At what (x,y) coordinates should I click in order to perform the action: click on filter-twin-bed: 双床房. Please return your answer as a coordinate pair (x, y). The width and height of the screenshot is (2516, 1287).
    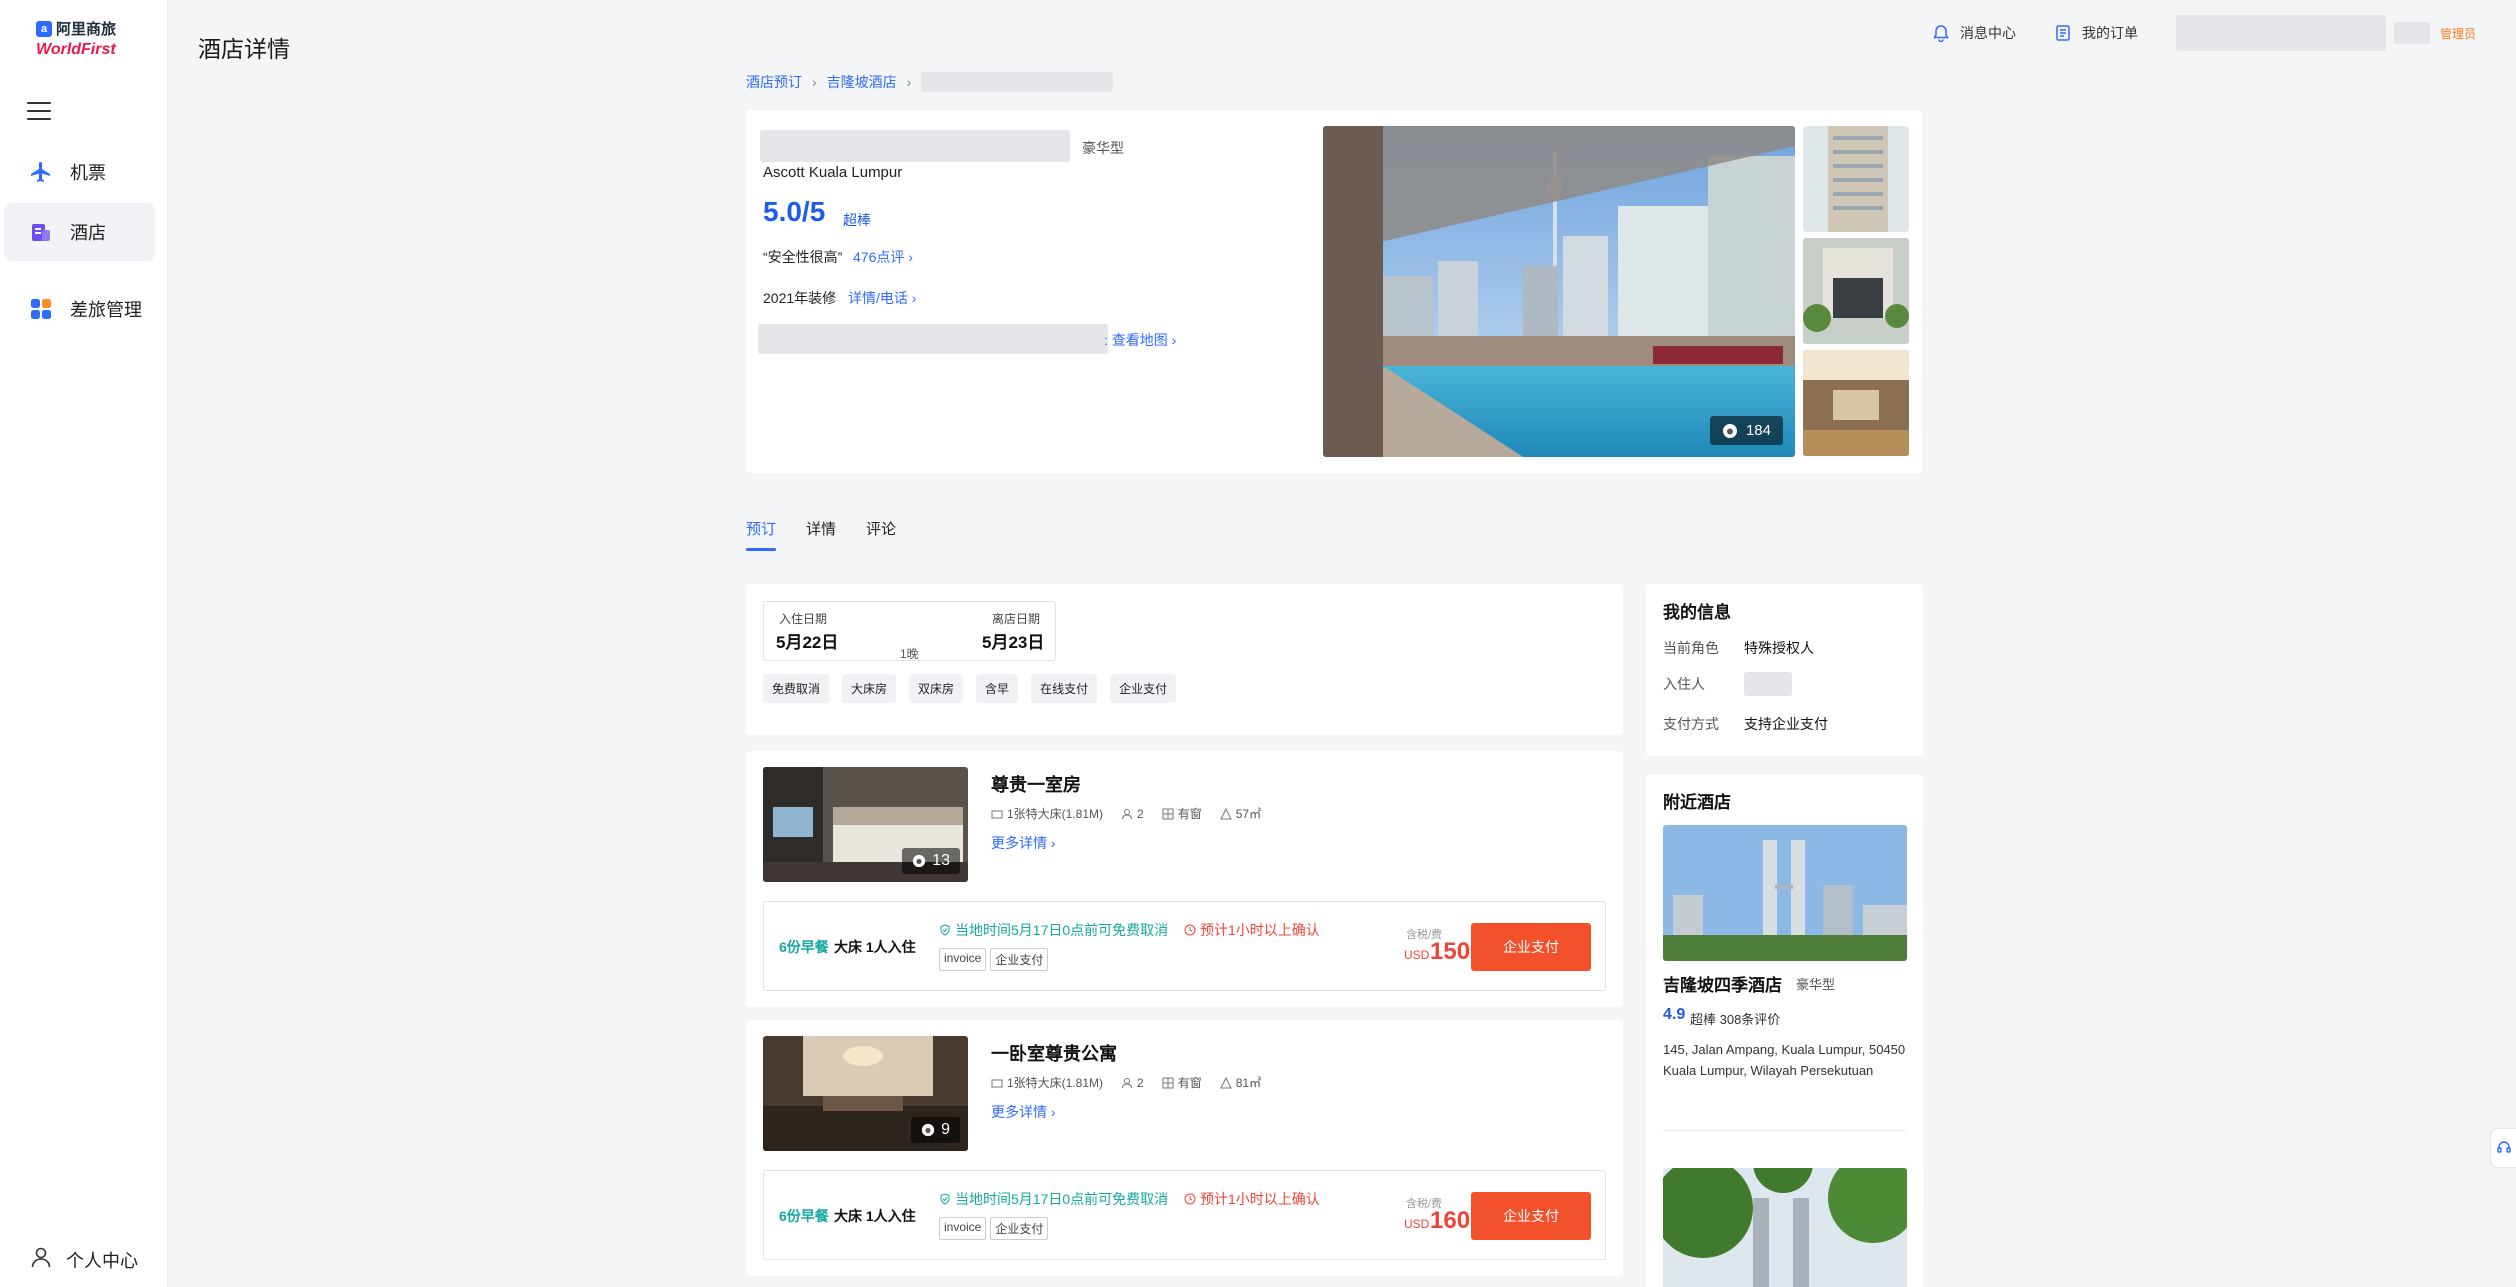
    Looking at the image, I should click on (936, 688).